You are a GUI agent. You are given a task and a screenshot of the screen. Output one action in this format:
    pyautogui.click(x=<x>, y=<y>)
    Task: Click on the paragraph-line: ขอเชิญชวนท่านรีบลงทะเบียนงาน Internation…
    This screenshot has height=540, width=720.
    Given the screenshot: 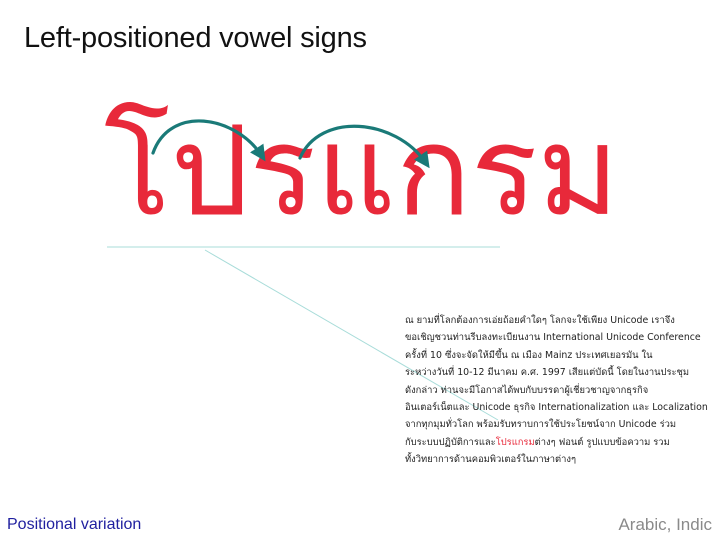 What is the action you would take?
    pyautogui.click(x=553, y=338)
    